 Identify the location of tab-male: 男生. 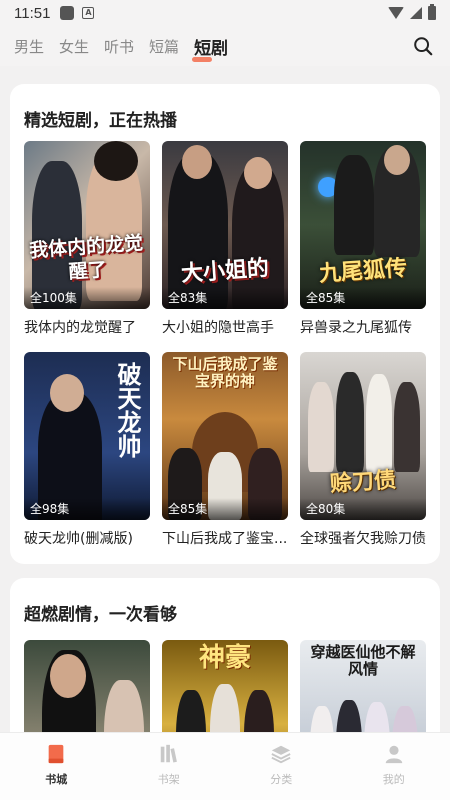
(29, 46).